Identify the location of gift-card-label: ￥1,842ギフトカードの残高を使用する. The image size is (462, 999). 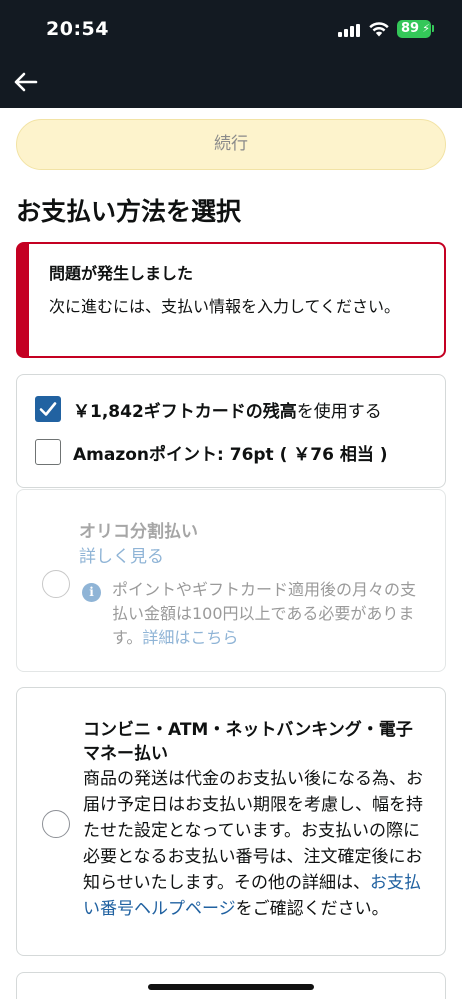
(227, 409).